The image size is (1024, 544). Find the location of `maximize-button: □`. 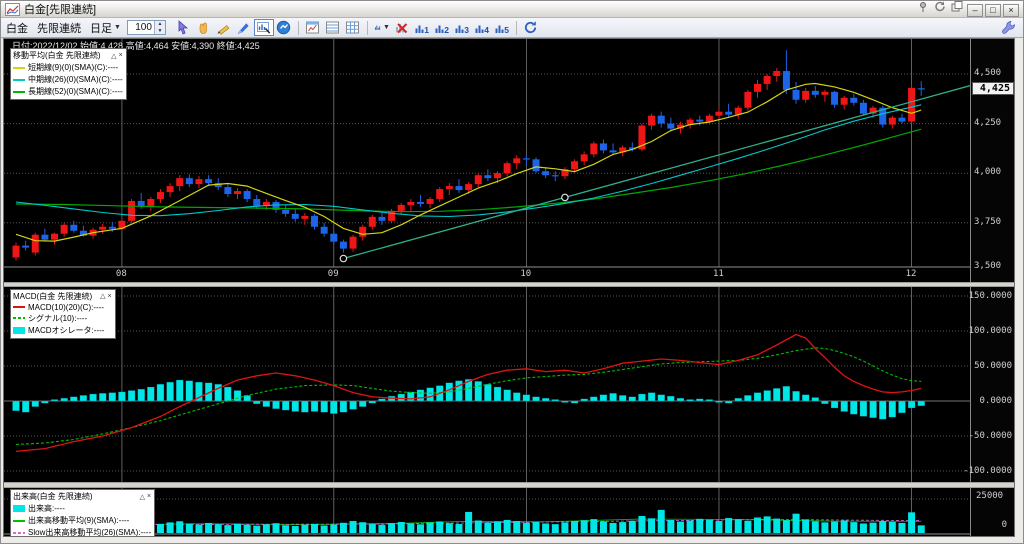

maximize-button: □ is located at coordinates (993, 10).